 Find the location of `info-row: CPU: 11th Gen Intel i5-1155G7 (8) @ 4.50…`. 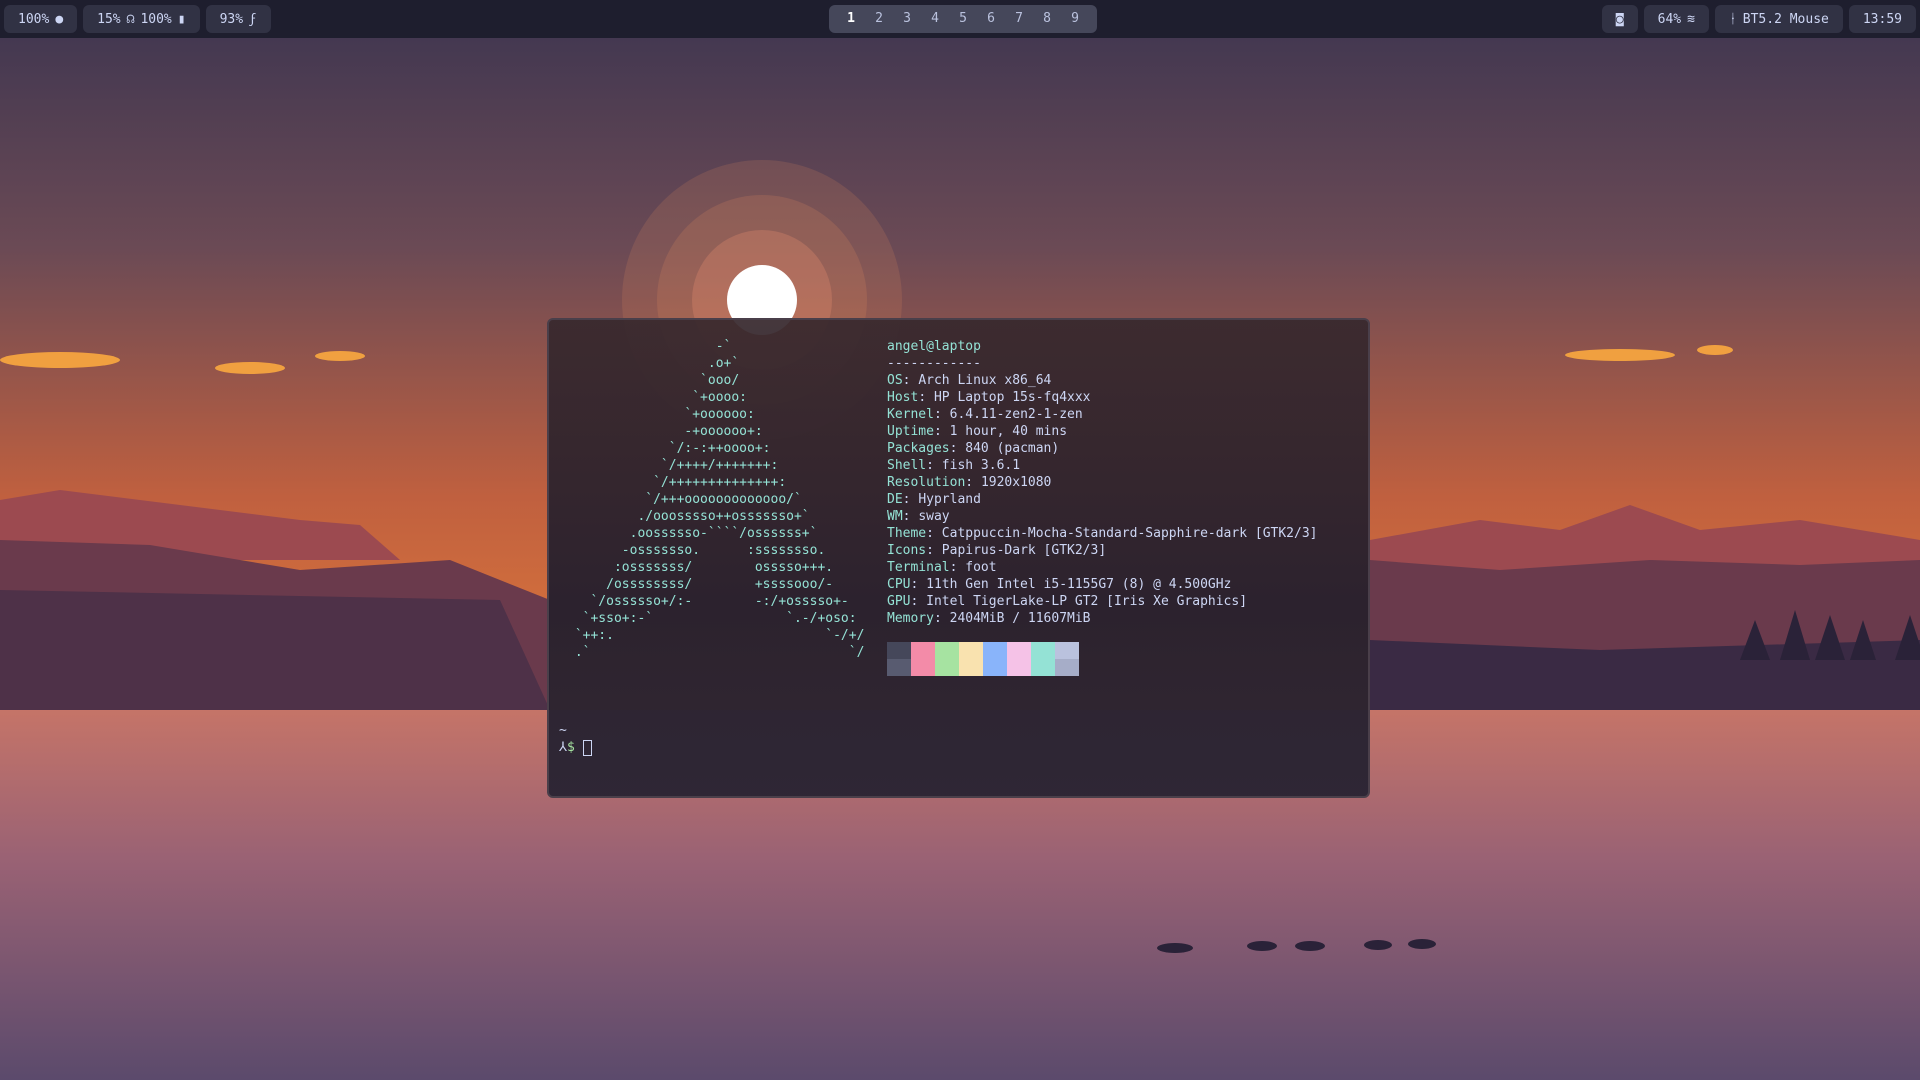

info-row: CPU: 11th Gen Intel i5-1155G7 (8) @ 4.50… is located at coordinates (1059, 584).